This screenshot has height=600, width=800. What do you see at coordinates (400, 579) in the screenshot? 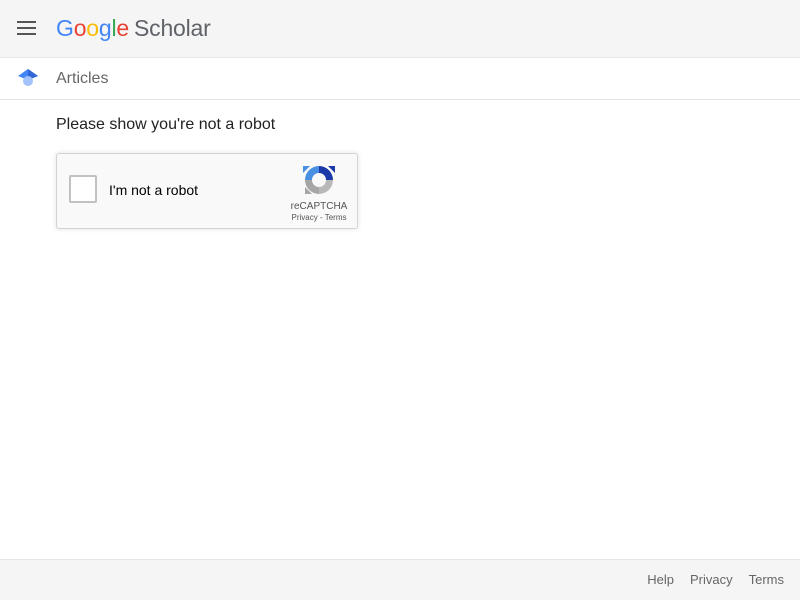
I see `page-footer: Help Privacy Terms` at bounding box center [400, 579].